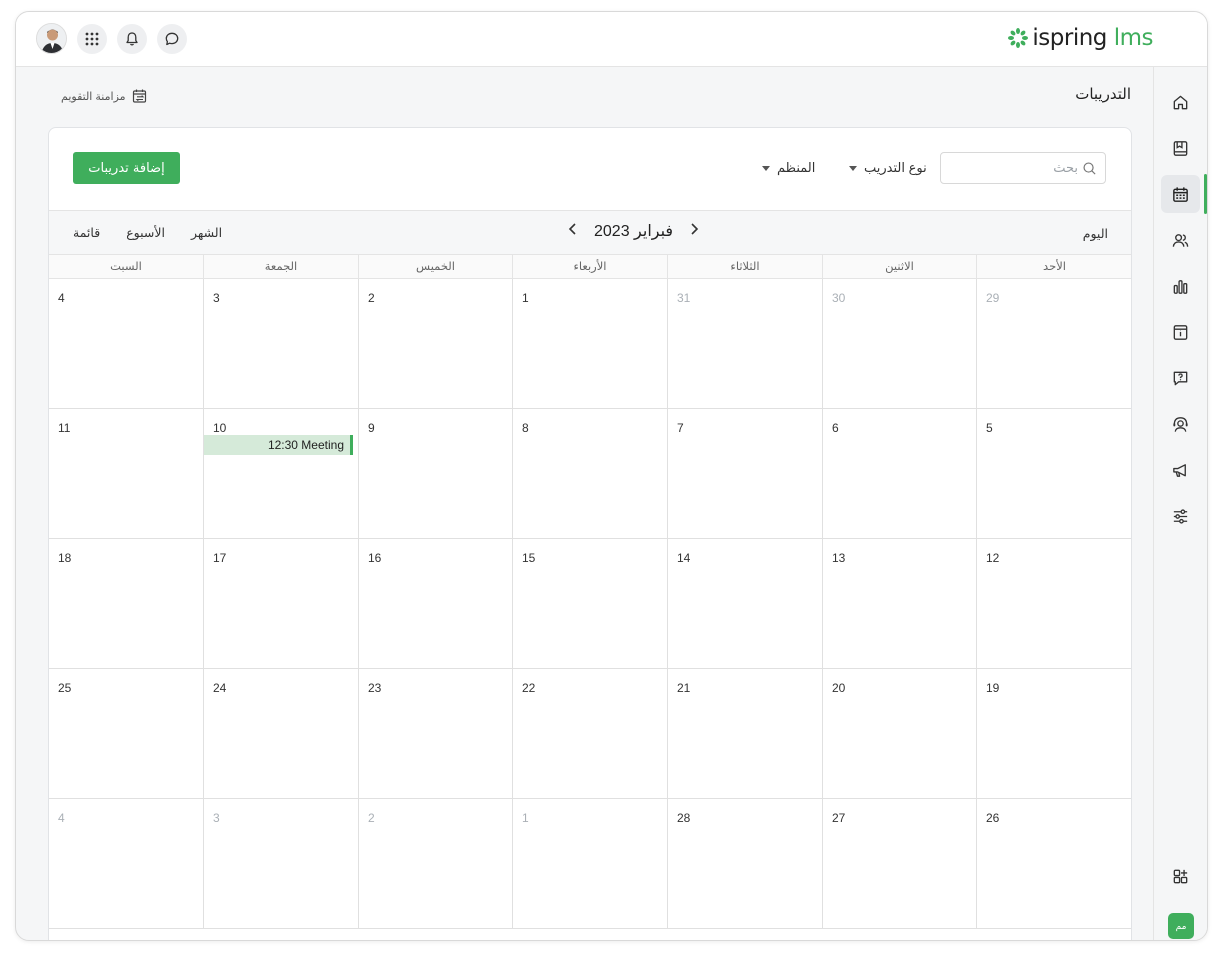 The image size is (1223, 960). Describe the element at coordinates (145, 232) in the screenshot. I see `view-week: الأسبوع` at that location.